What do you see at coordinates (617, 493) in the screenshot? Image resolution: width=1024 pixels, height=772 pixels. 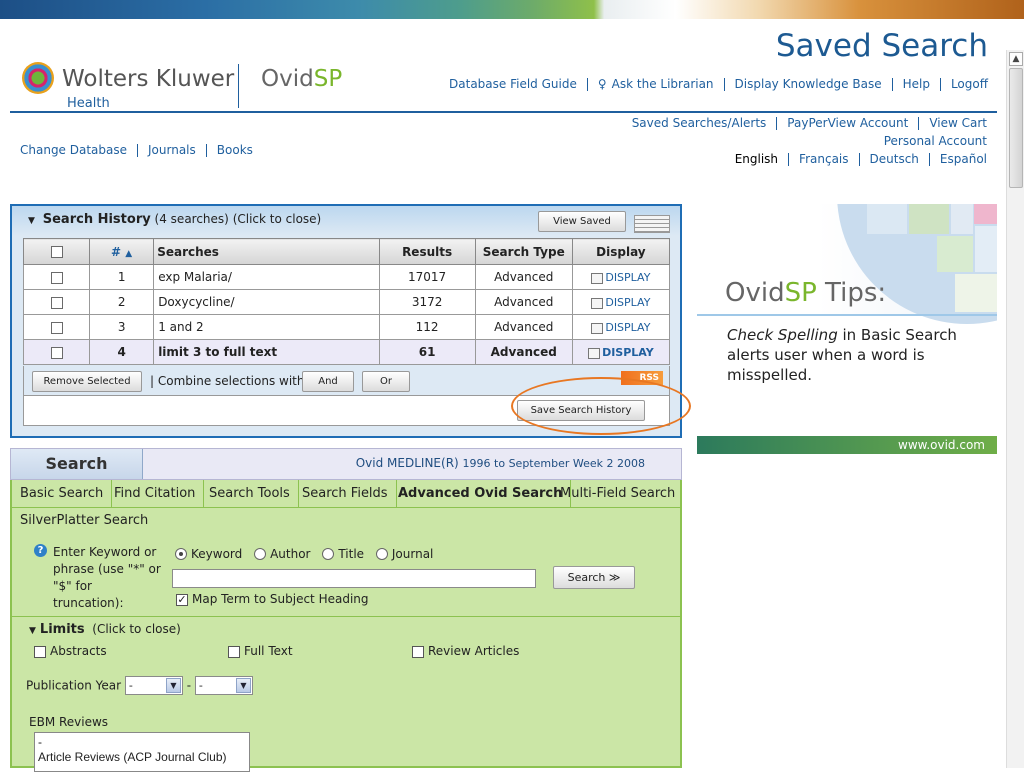 I see `tab-multi-field-search: Multi-Field Search` at bounding box center [617, 493].